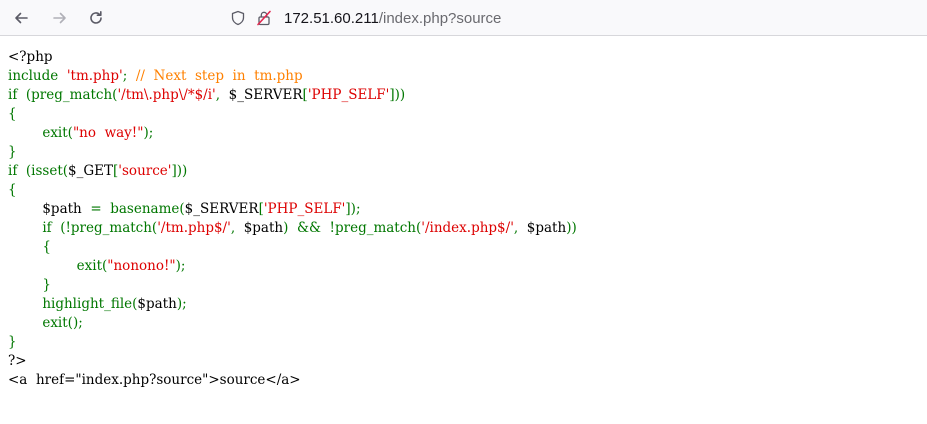 This screenshot has height=424, width=927. I want to click on code-line: highlight_file($path);, so click(292, 304).